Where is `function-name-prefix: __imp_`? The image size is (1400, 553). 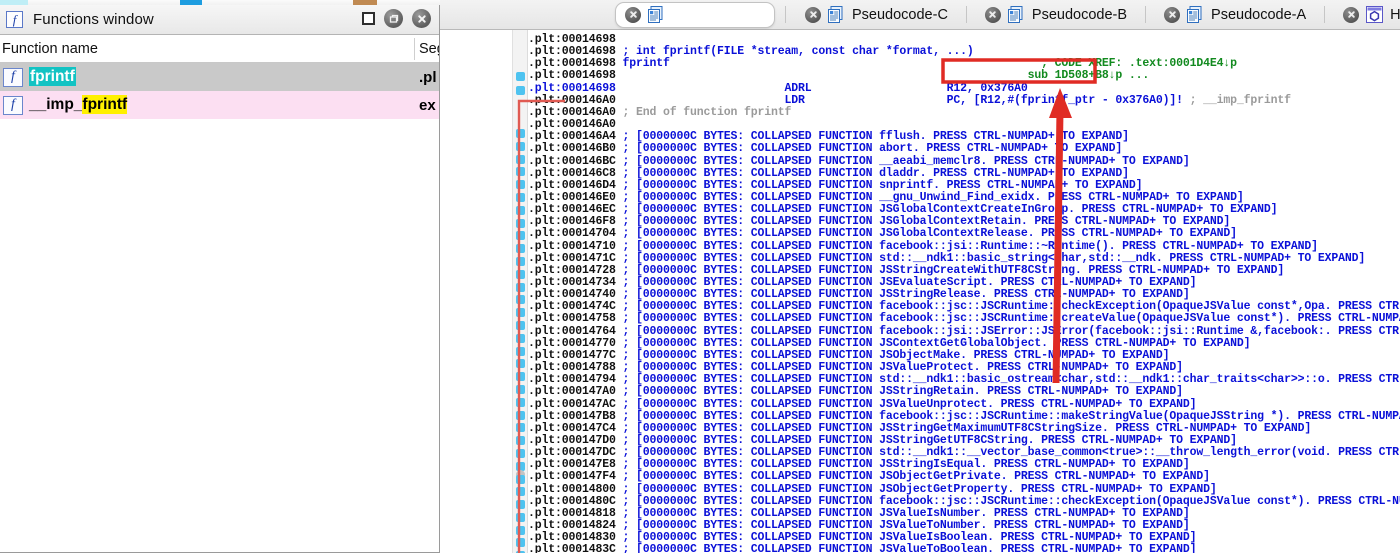 function-name-prefix: __imp_ is located at coordinates (56, 104).